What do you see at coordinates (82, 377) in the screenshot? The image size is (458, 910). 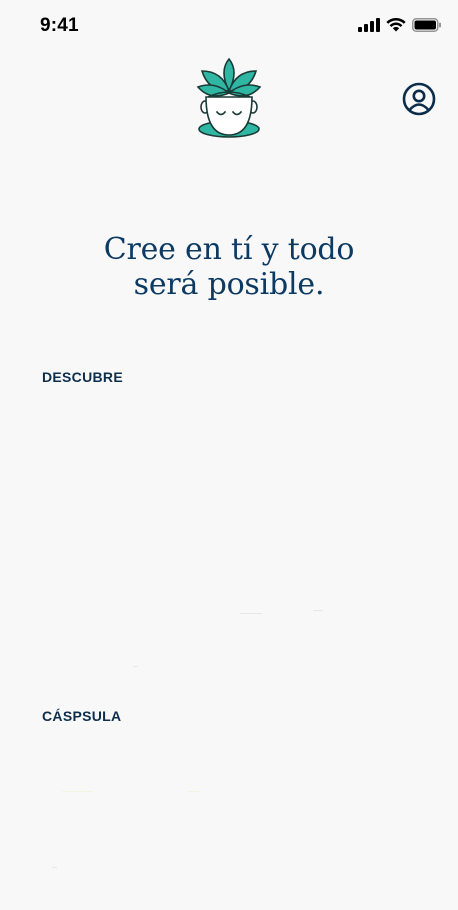 I see `section-title-descubre: DESCUBRE` at bounding box center [82, 377].